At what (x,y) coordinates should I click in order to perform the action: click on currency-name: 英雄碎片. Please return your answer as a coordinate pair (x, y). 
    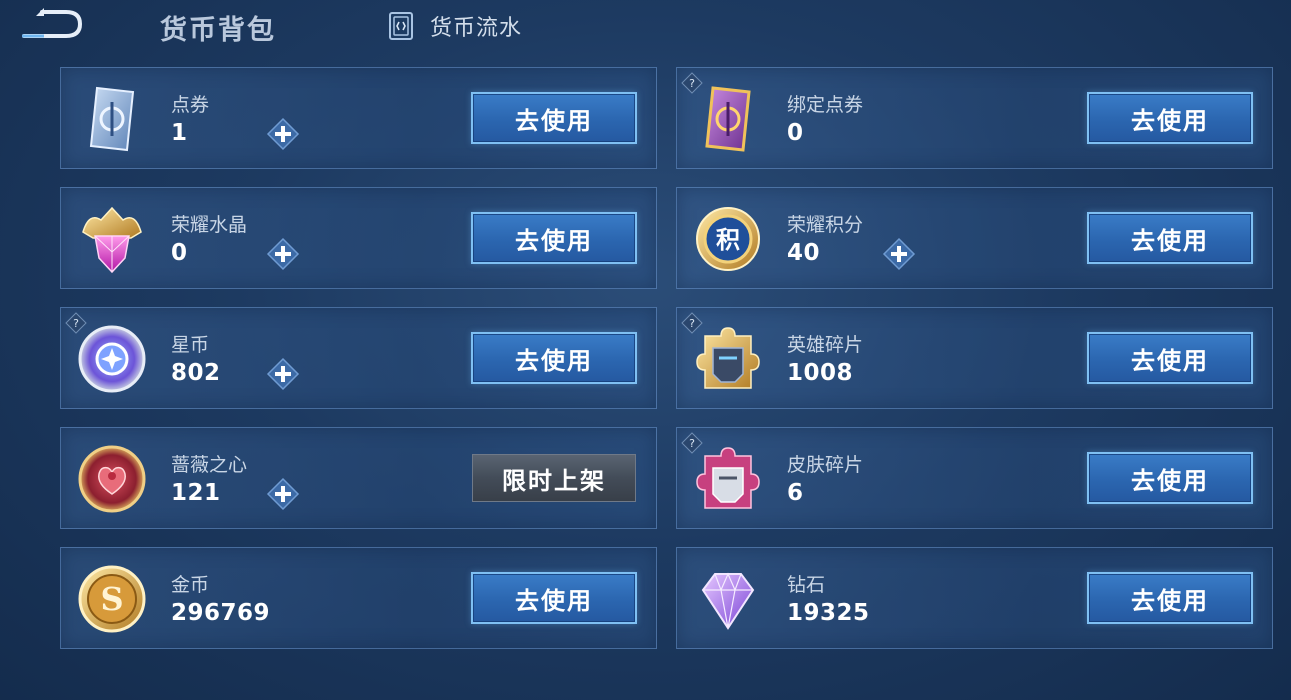
    Looking at the image, I should click on (825, 345).